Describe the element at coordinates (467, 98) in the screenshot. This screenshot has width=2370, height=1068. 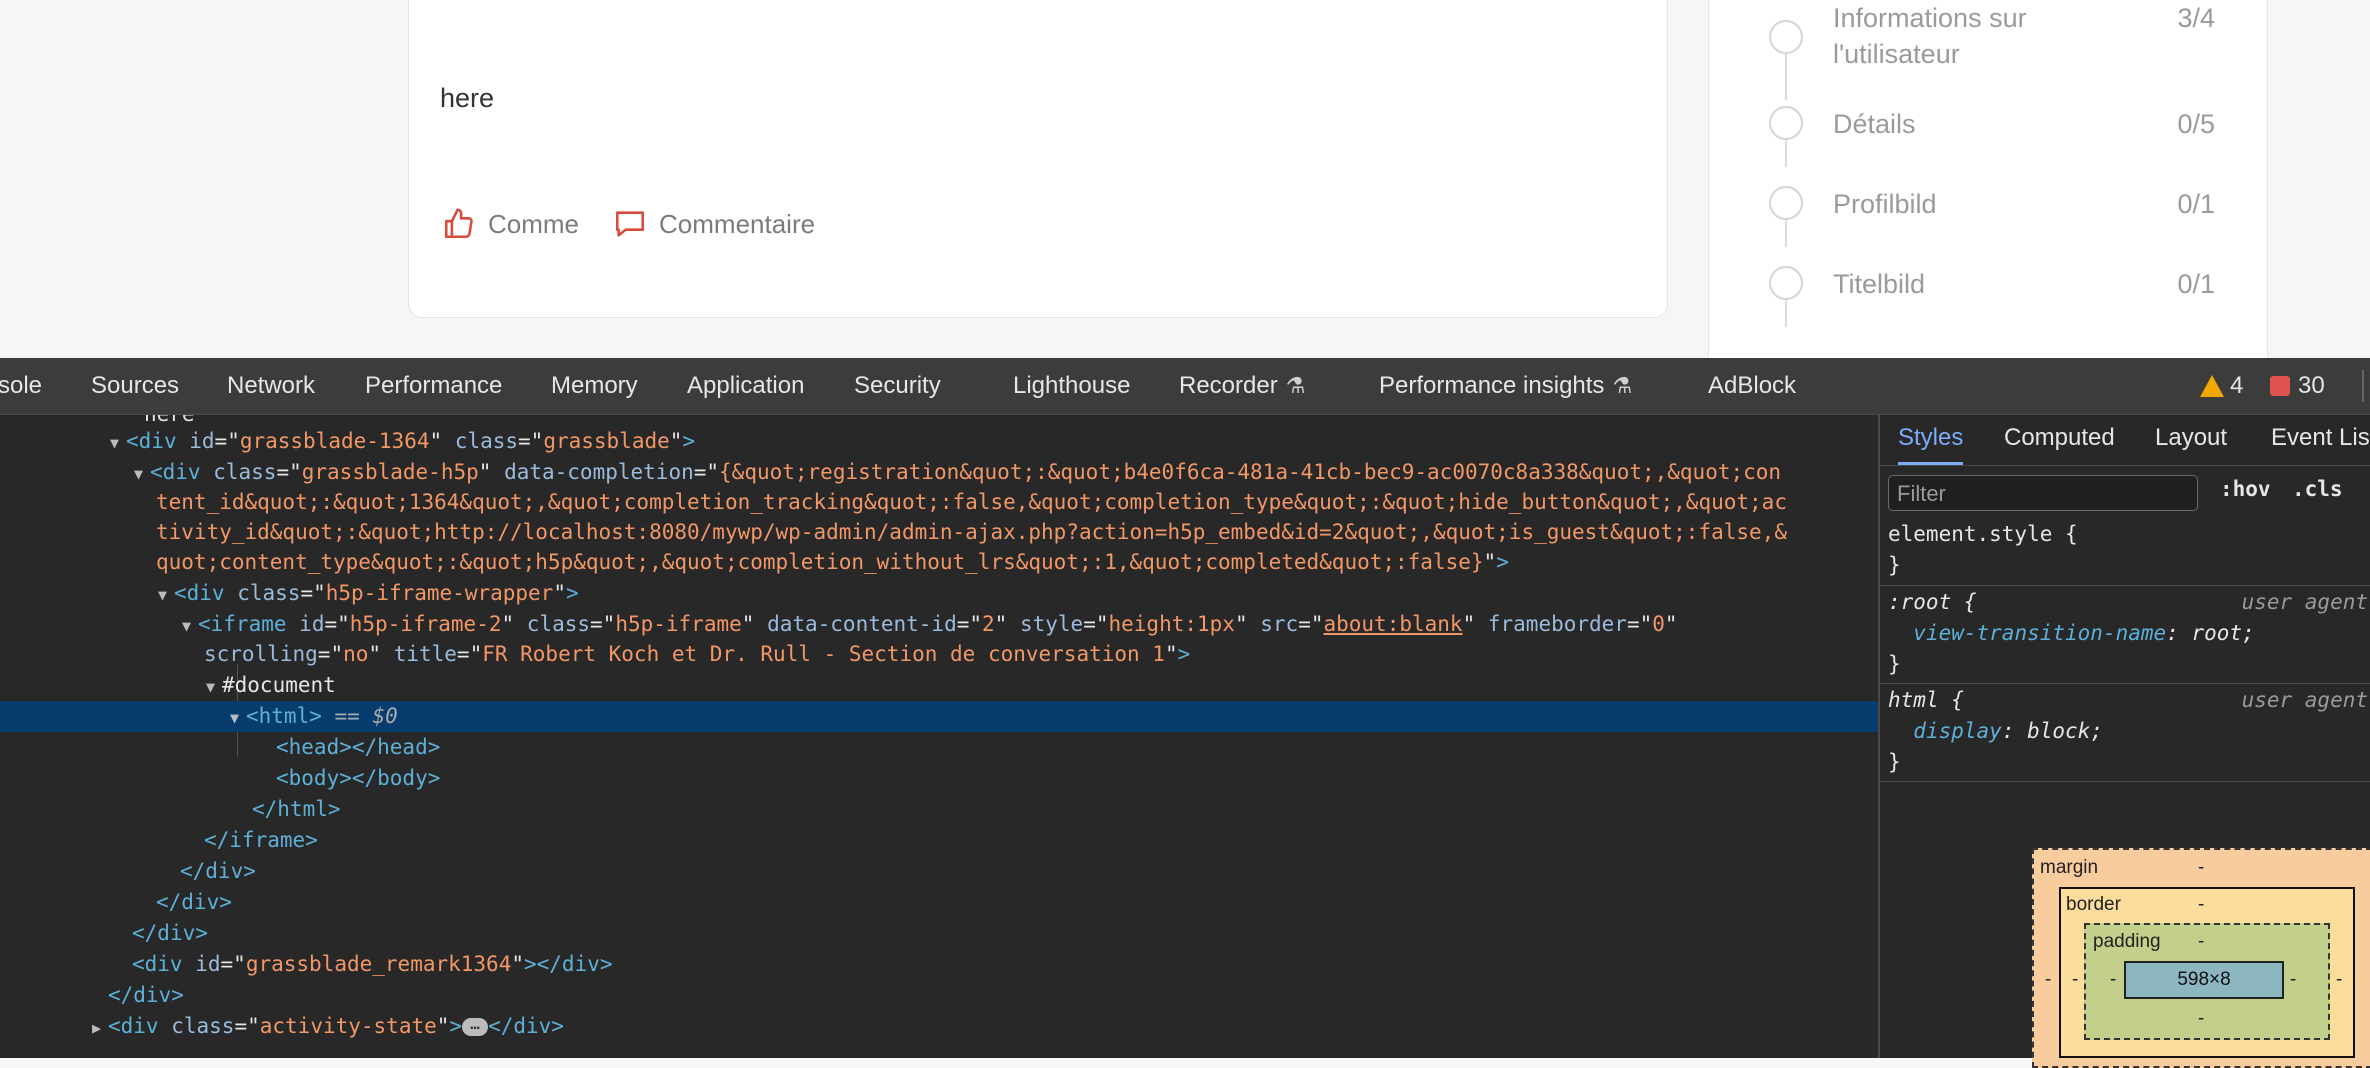
I see `post-text: here` at that location.